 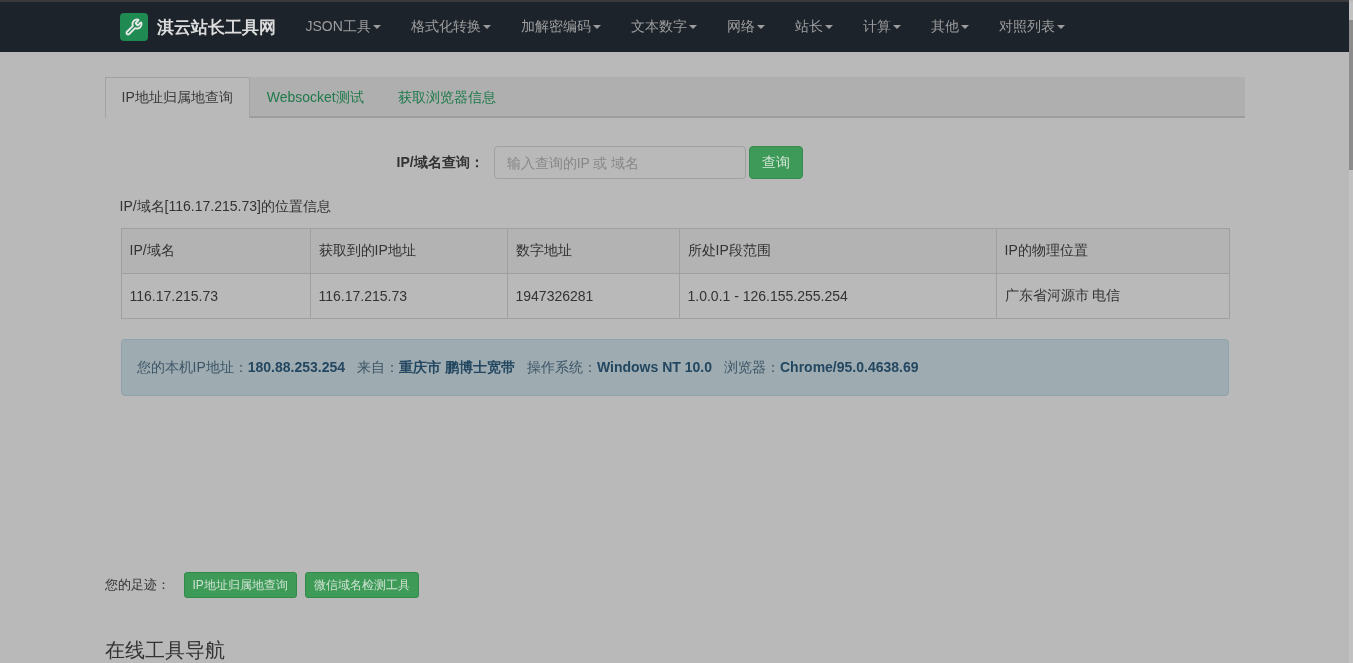 I want to click on table-header-cell: IP的物理位置, so click(x=1112, y=251).